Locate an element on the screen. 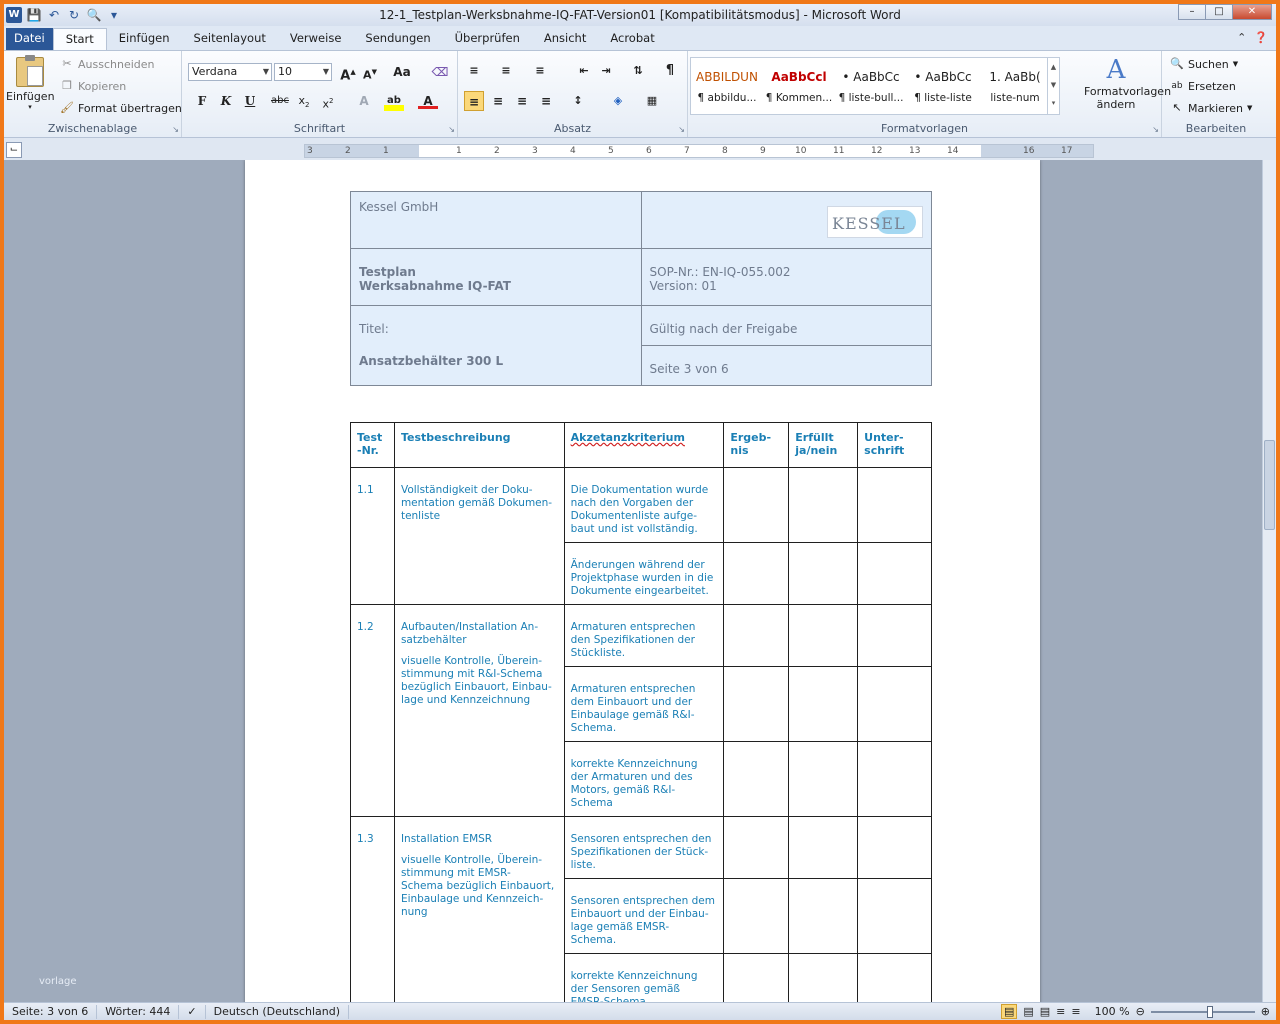 The height and width of the screenshot is (1024, 1280). tab-selector: ⌙ is located at coordinates (14, 150).